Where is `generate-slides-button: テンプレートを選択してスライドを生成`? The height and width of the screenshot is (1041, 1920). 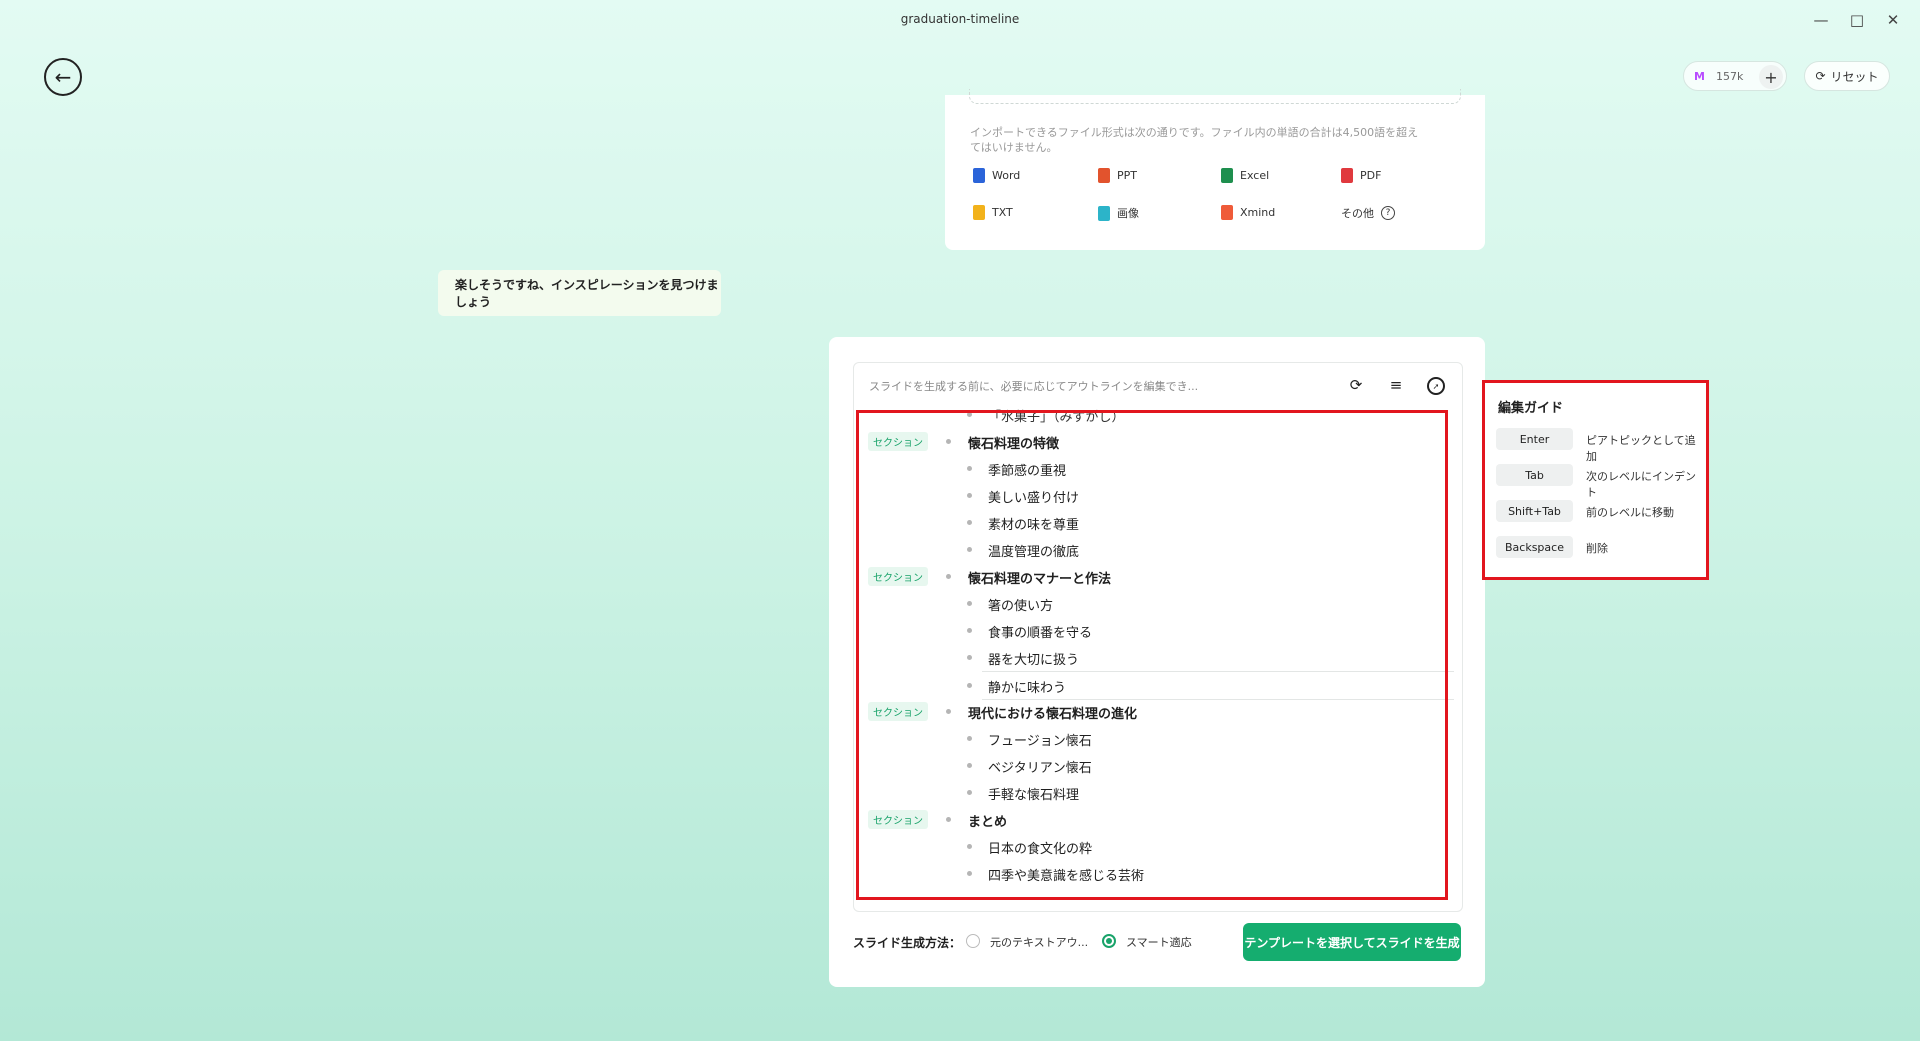
generate-slides-button: テンプレートを選択してスライドを生成 is located at coordinates (1352, 942).